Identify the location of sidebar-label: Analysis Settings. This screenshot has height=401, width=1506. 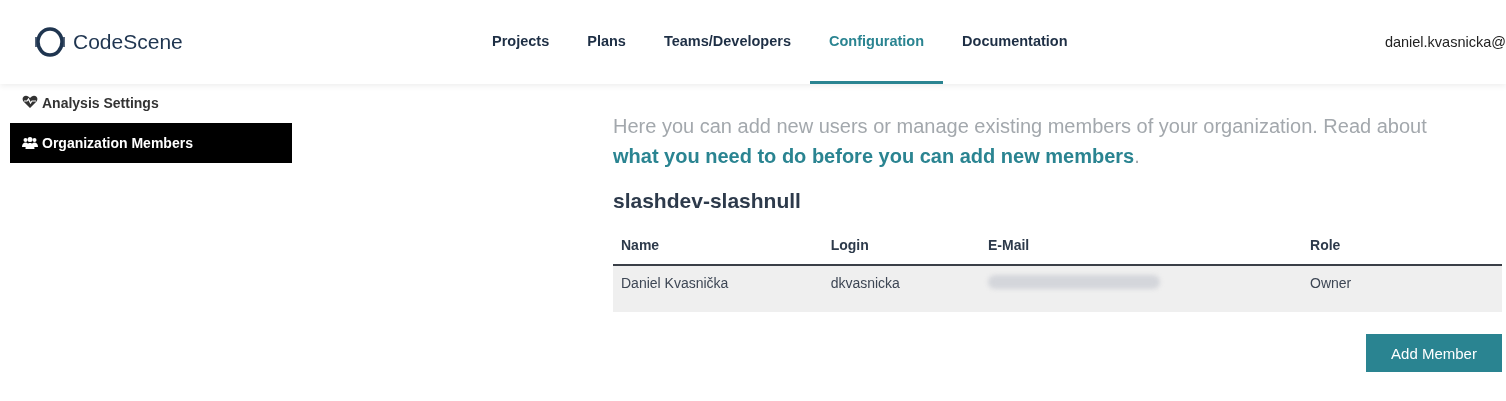
(100, 103).